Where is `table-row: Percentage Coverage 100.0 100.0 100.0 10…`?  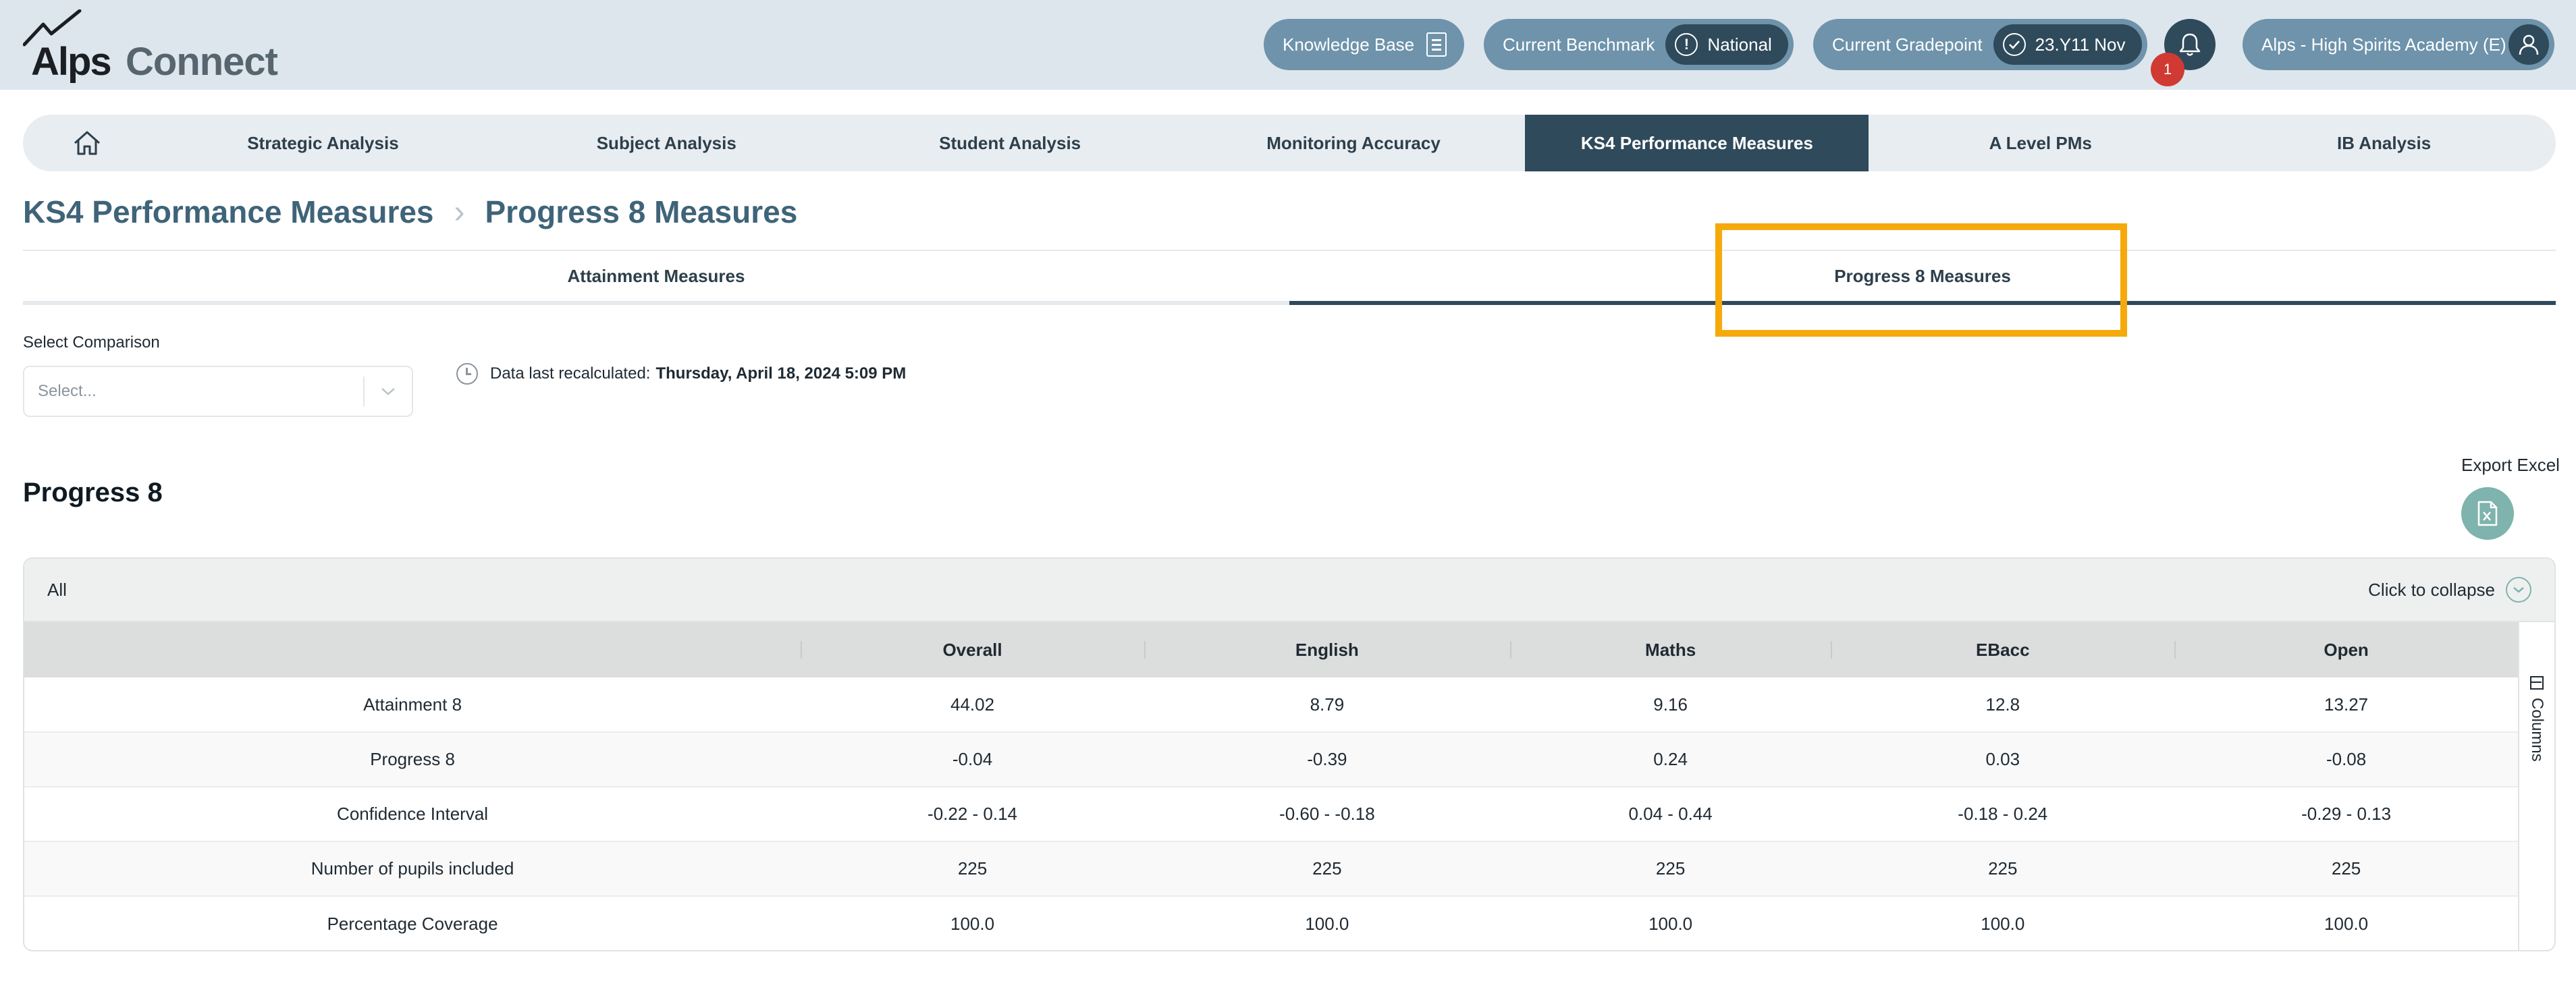
table-row: Percentage Coverage 100.0 100.0 100.0 10… is located at coordinates (1271, 923).